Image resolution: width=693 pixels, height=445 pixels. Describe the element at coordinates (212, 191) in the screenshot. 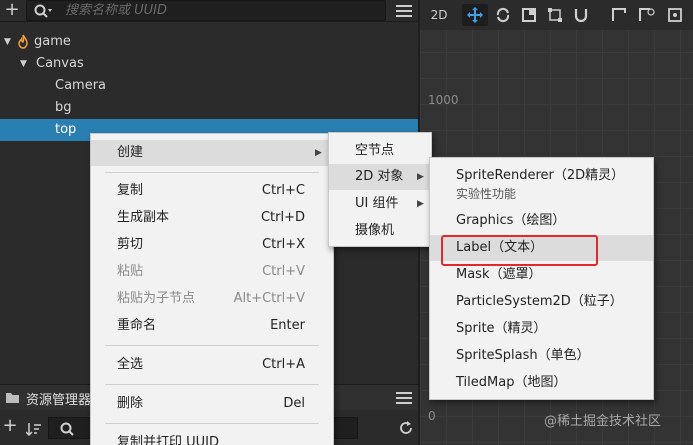

I see `menu-item-copy: 复制 Ctrl+C` at that location.